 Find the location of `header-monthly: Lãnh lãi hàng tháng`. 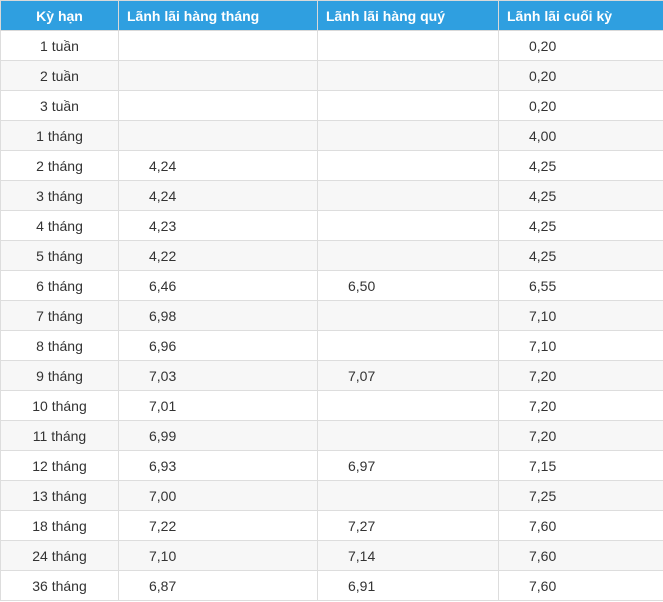

header-monthly: Lãnh lãi hàng tháng is located at coordinates (218, 15).